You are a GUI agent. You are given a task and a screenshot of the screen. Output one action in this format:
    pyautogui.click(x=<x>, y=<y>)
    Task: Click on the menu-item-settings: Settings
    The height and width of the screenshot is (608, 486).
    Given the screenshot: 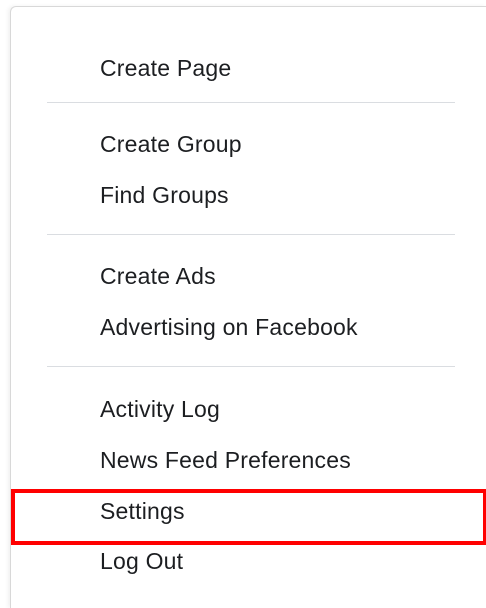 What is the action you would take?
    pyautogui.click(x=142, y=511)
    